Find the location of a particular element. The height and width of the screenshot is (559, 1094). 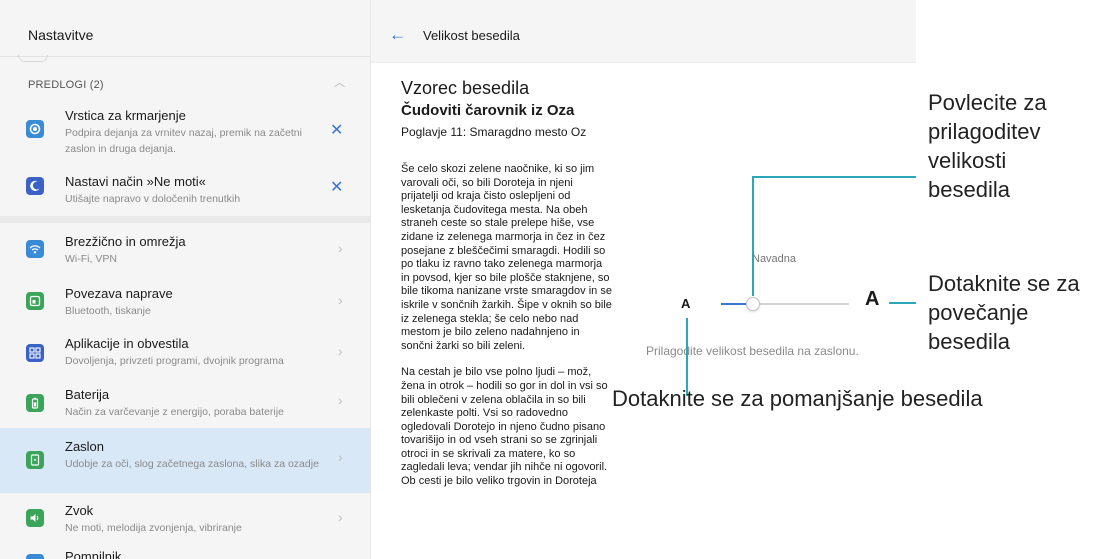

battery-icon is located at coordinates (35, 403).